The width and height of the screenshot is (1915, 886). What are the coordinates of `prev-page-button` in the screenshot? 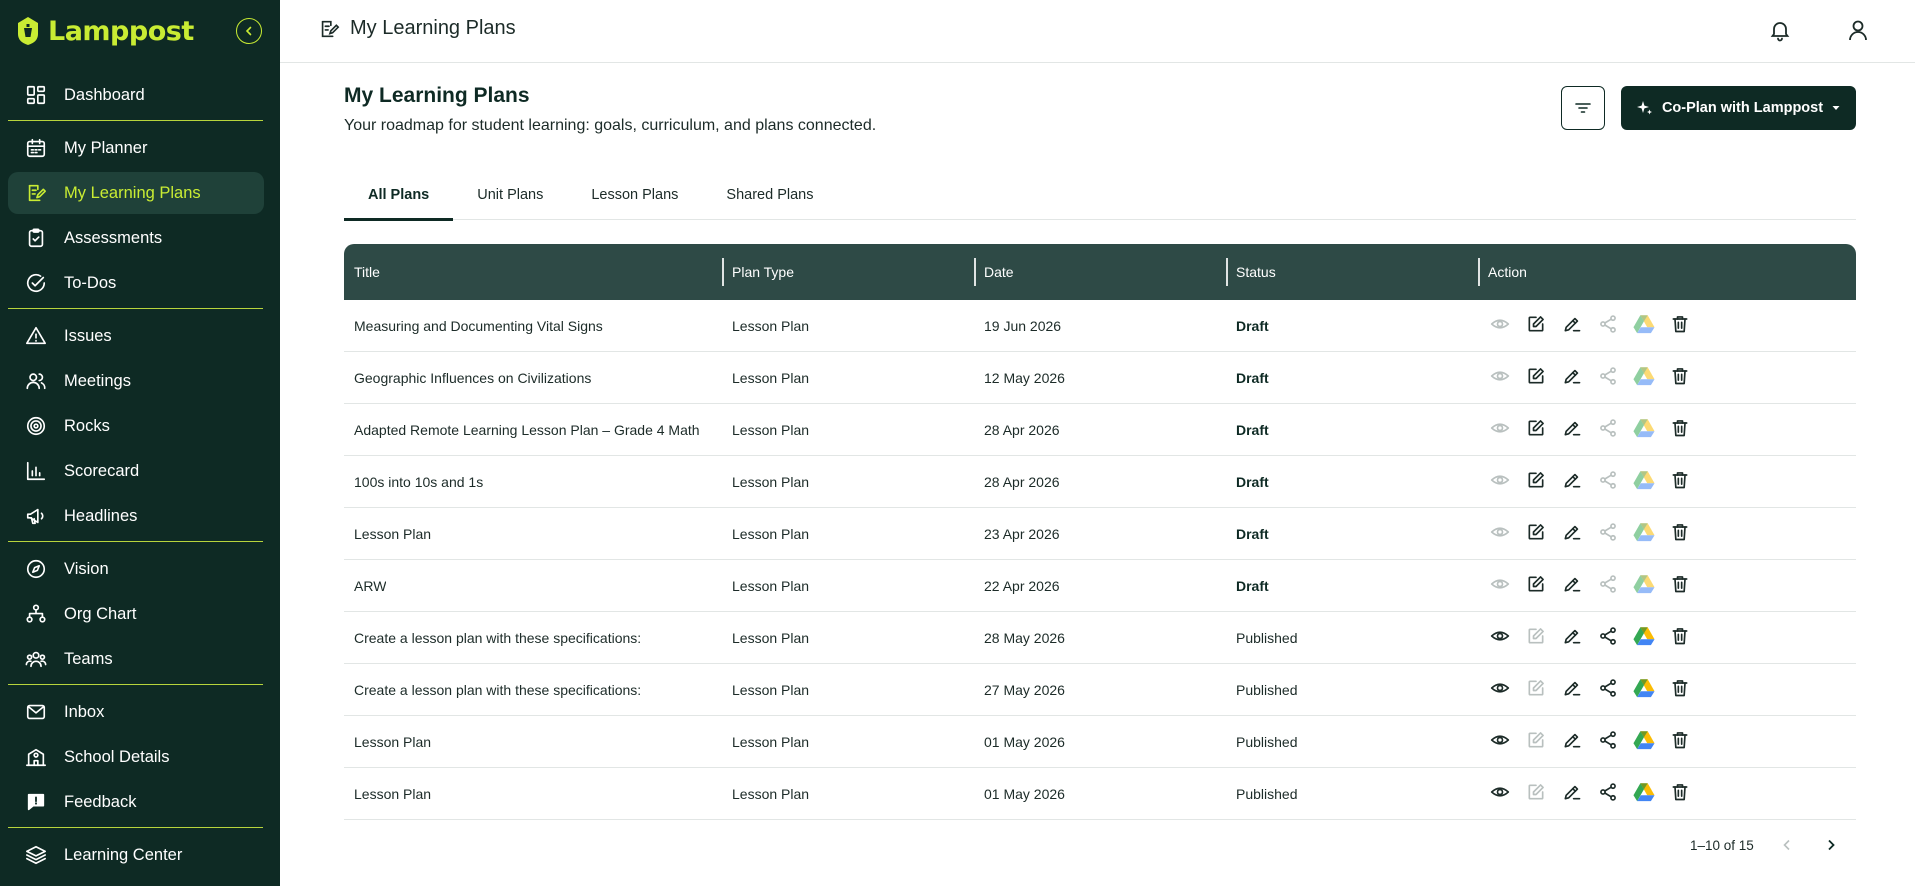 It's located at (1787, 845).